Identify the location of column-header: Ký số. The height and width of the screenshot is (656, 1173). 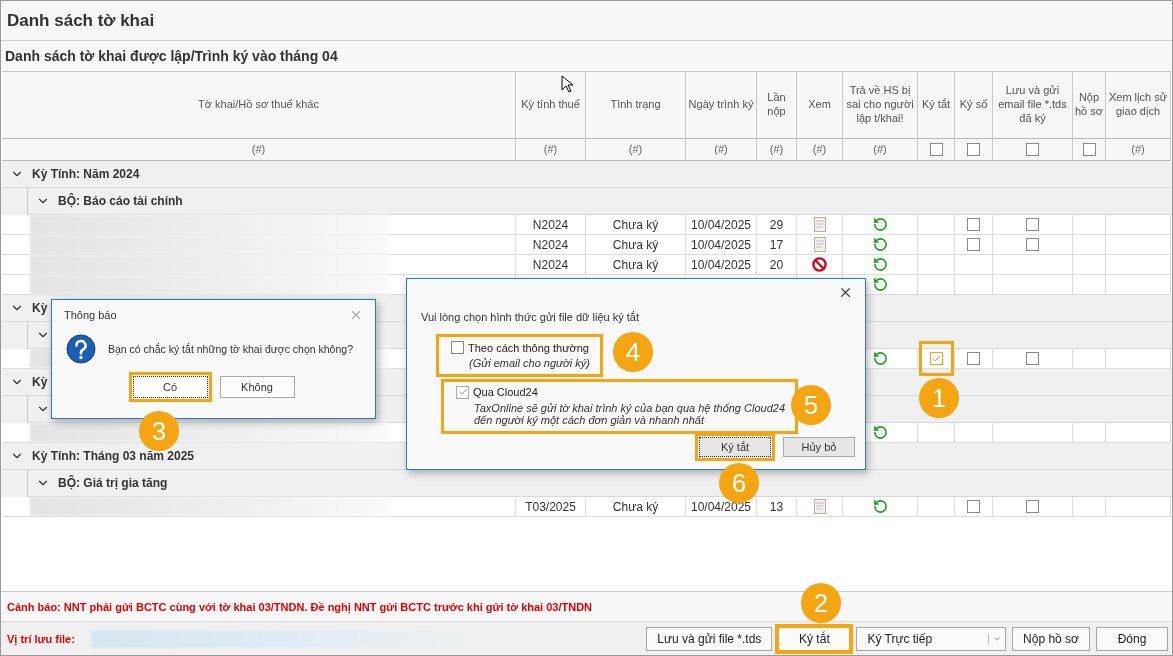
(974, 105).